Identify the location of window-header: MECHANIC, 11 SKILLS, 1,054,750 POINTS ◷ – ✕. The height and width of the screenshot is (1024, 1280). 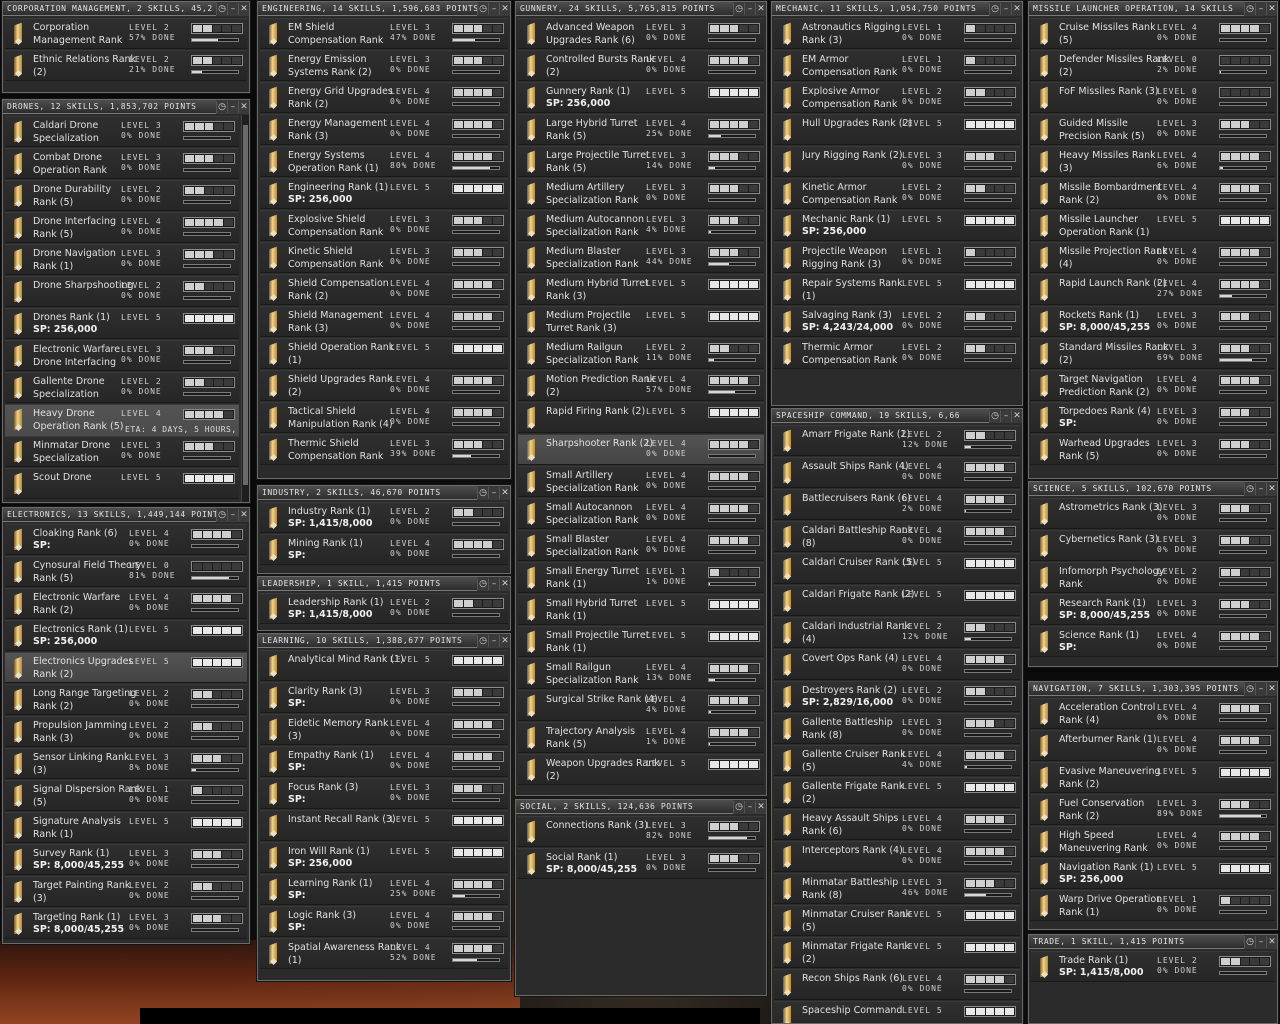
(897, 9).